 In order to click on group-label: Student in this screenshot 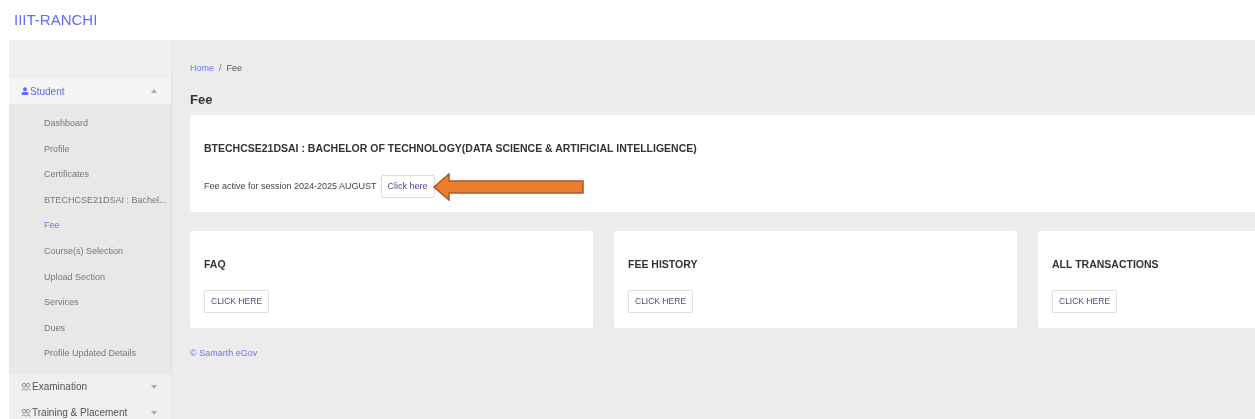, I will do `click(47, 91)`.